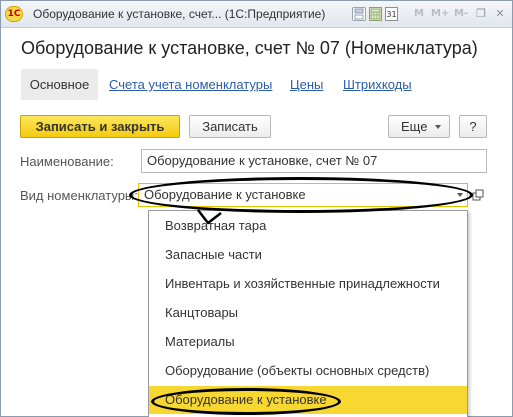 Image resolution: width=513 pixels, height=417 pixels. I want to click on title-bar-toolbar: 31 M M+ M- ❐ ✕, so click(430, 14).